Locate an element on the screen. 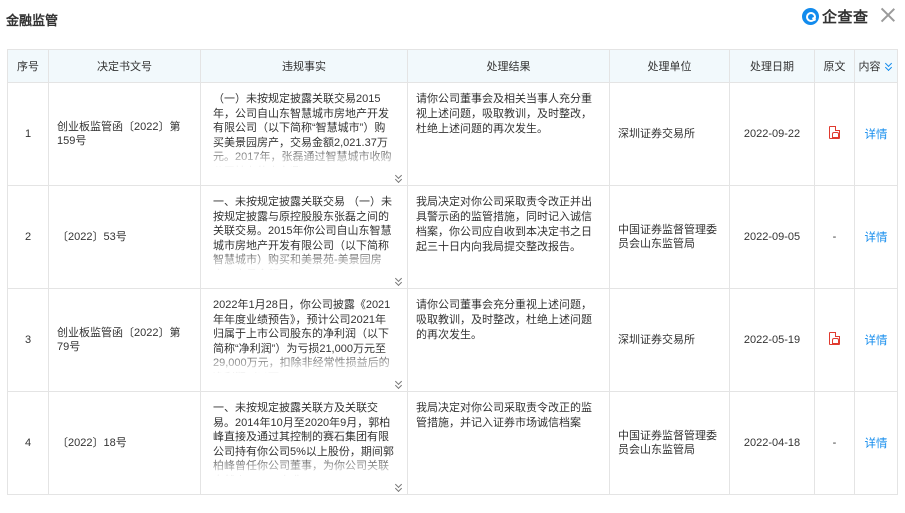  column-header-result: 处理结果 is located at coordinates (508, 66).